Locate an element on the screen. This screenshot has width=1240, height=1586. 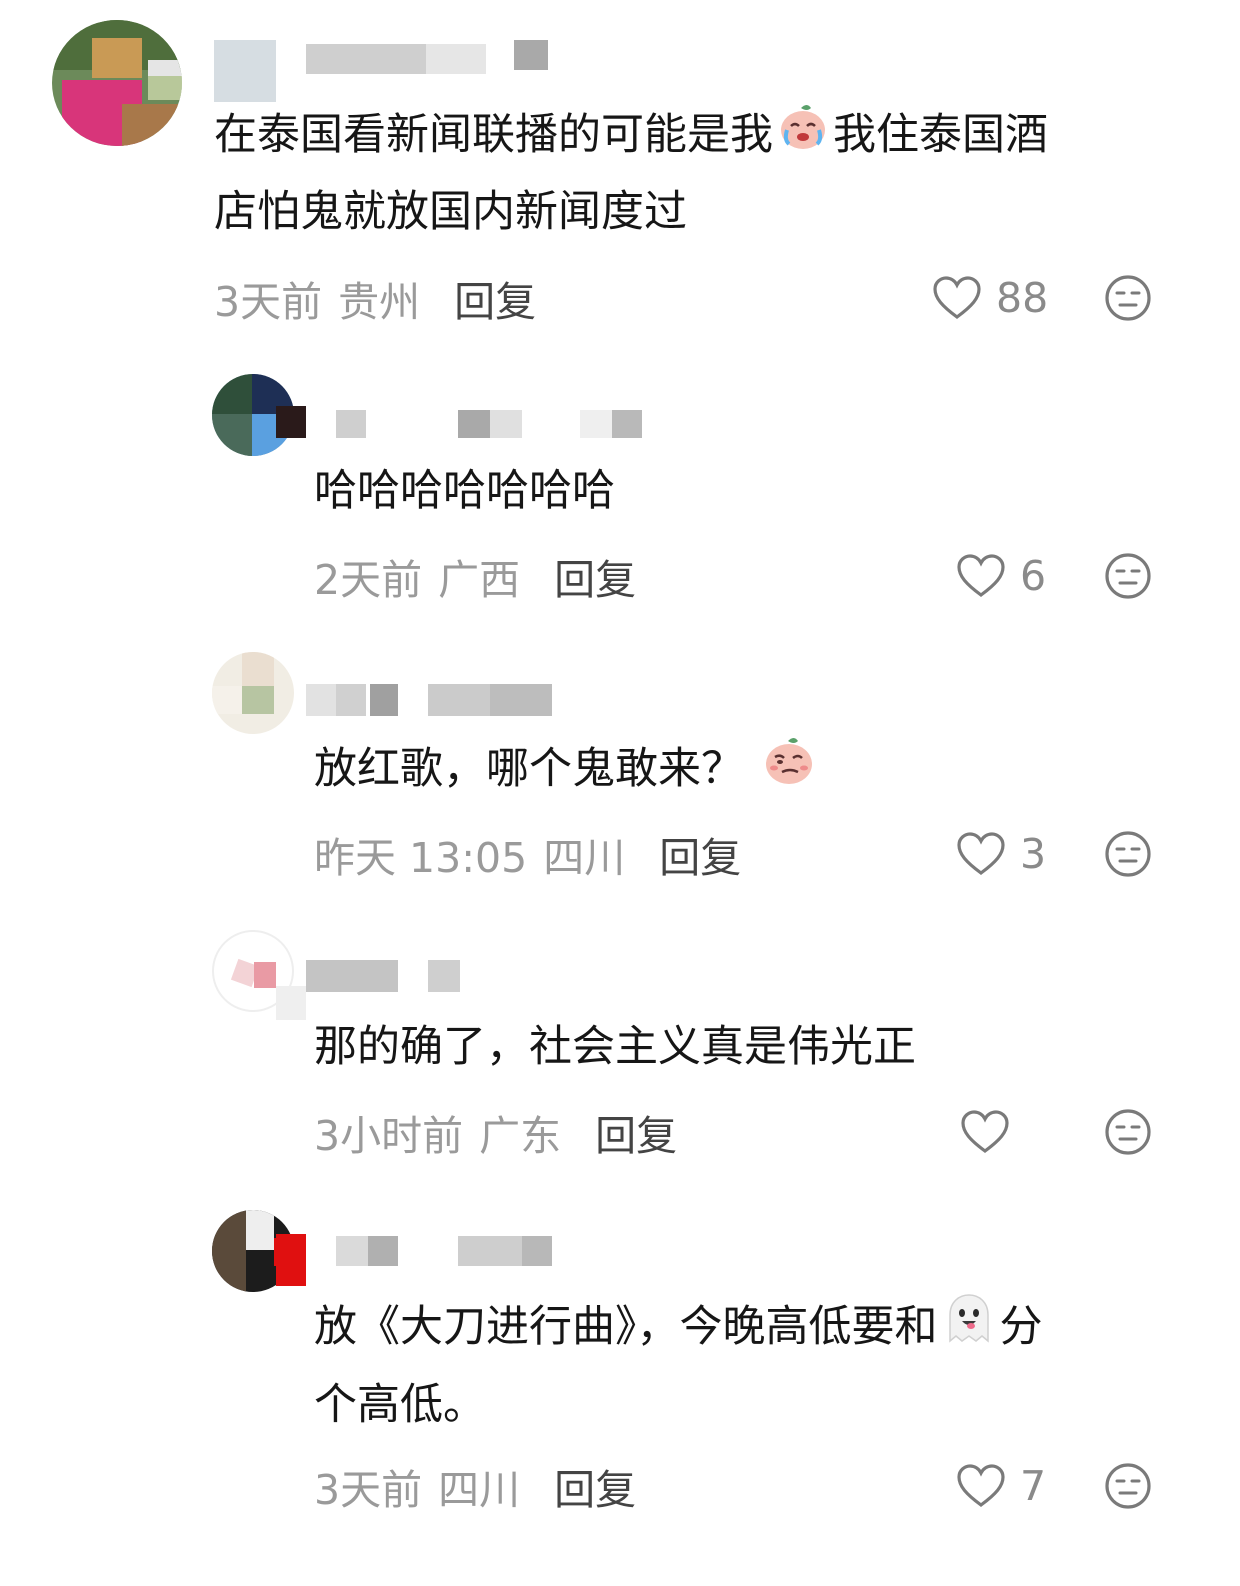
location: 贵州 is located at coordinates (379, 302).